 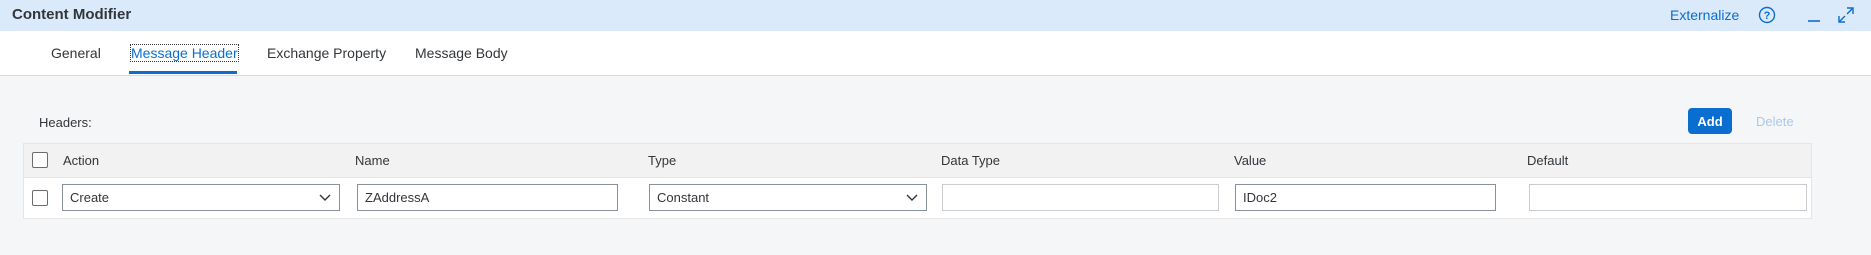 I want to click on tab-message-body: Message Body, so click(x=461, y=53).